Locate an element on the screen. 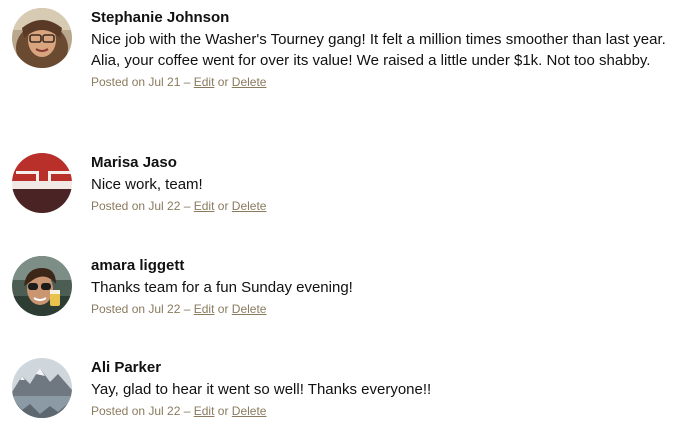  comment-meta: Posted on Jul 21 – Edit or Delete is located at coordinates (380, 82).